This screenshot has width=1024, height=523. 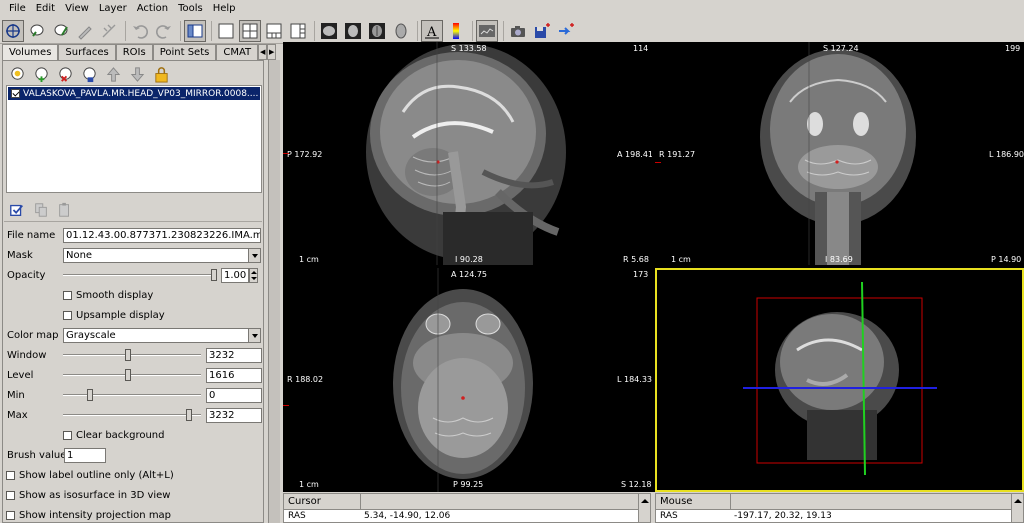 What do you see at coordinates (79, 255) in the screenshot?
I see `mask-value: None` at bounding box center [79, 255].